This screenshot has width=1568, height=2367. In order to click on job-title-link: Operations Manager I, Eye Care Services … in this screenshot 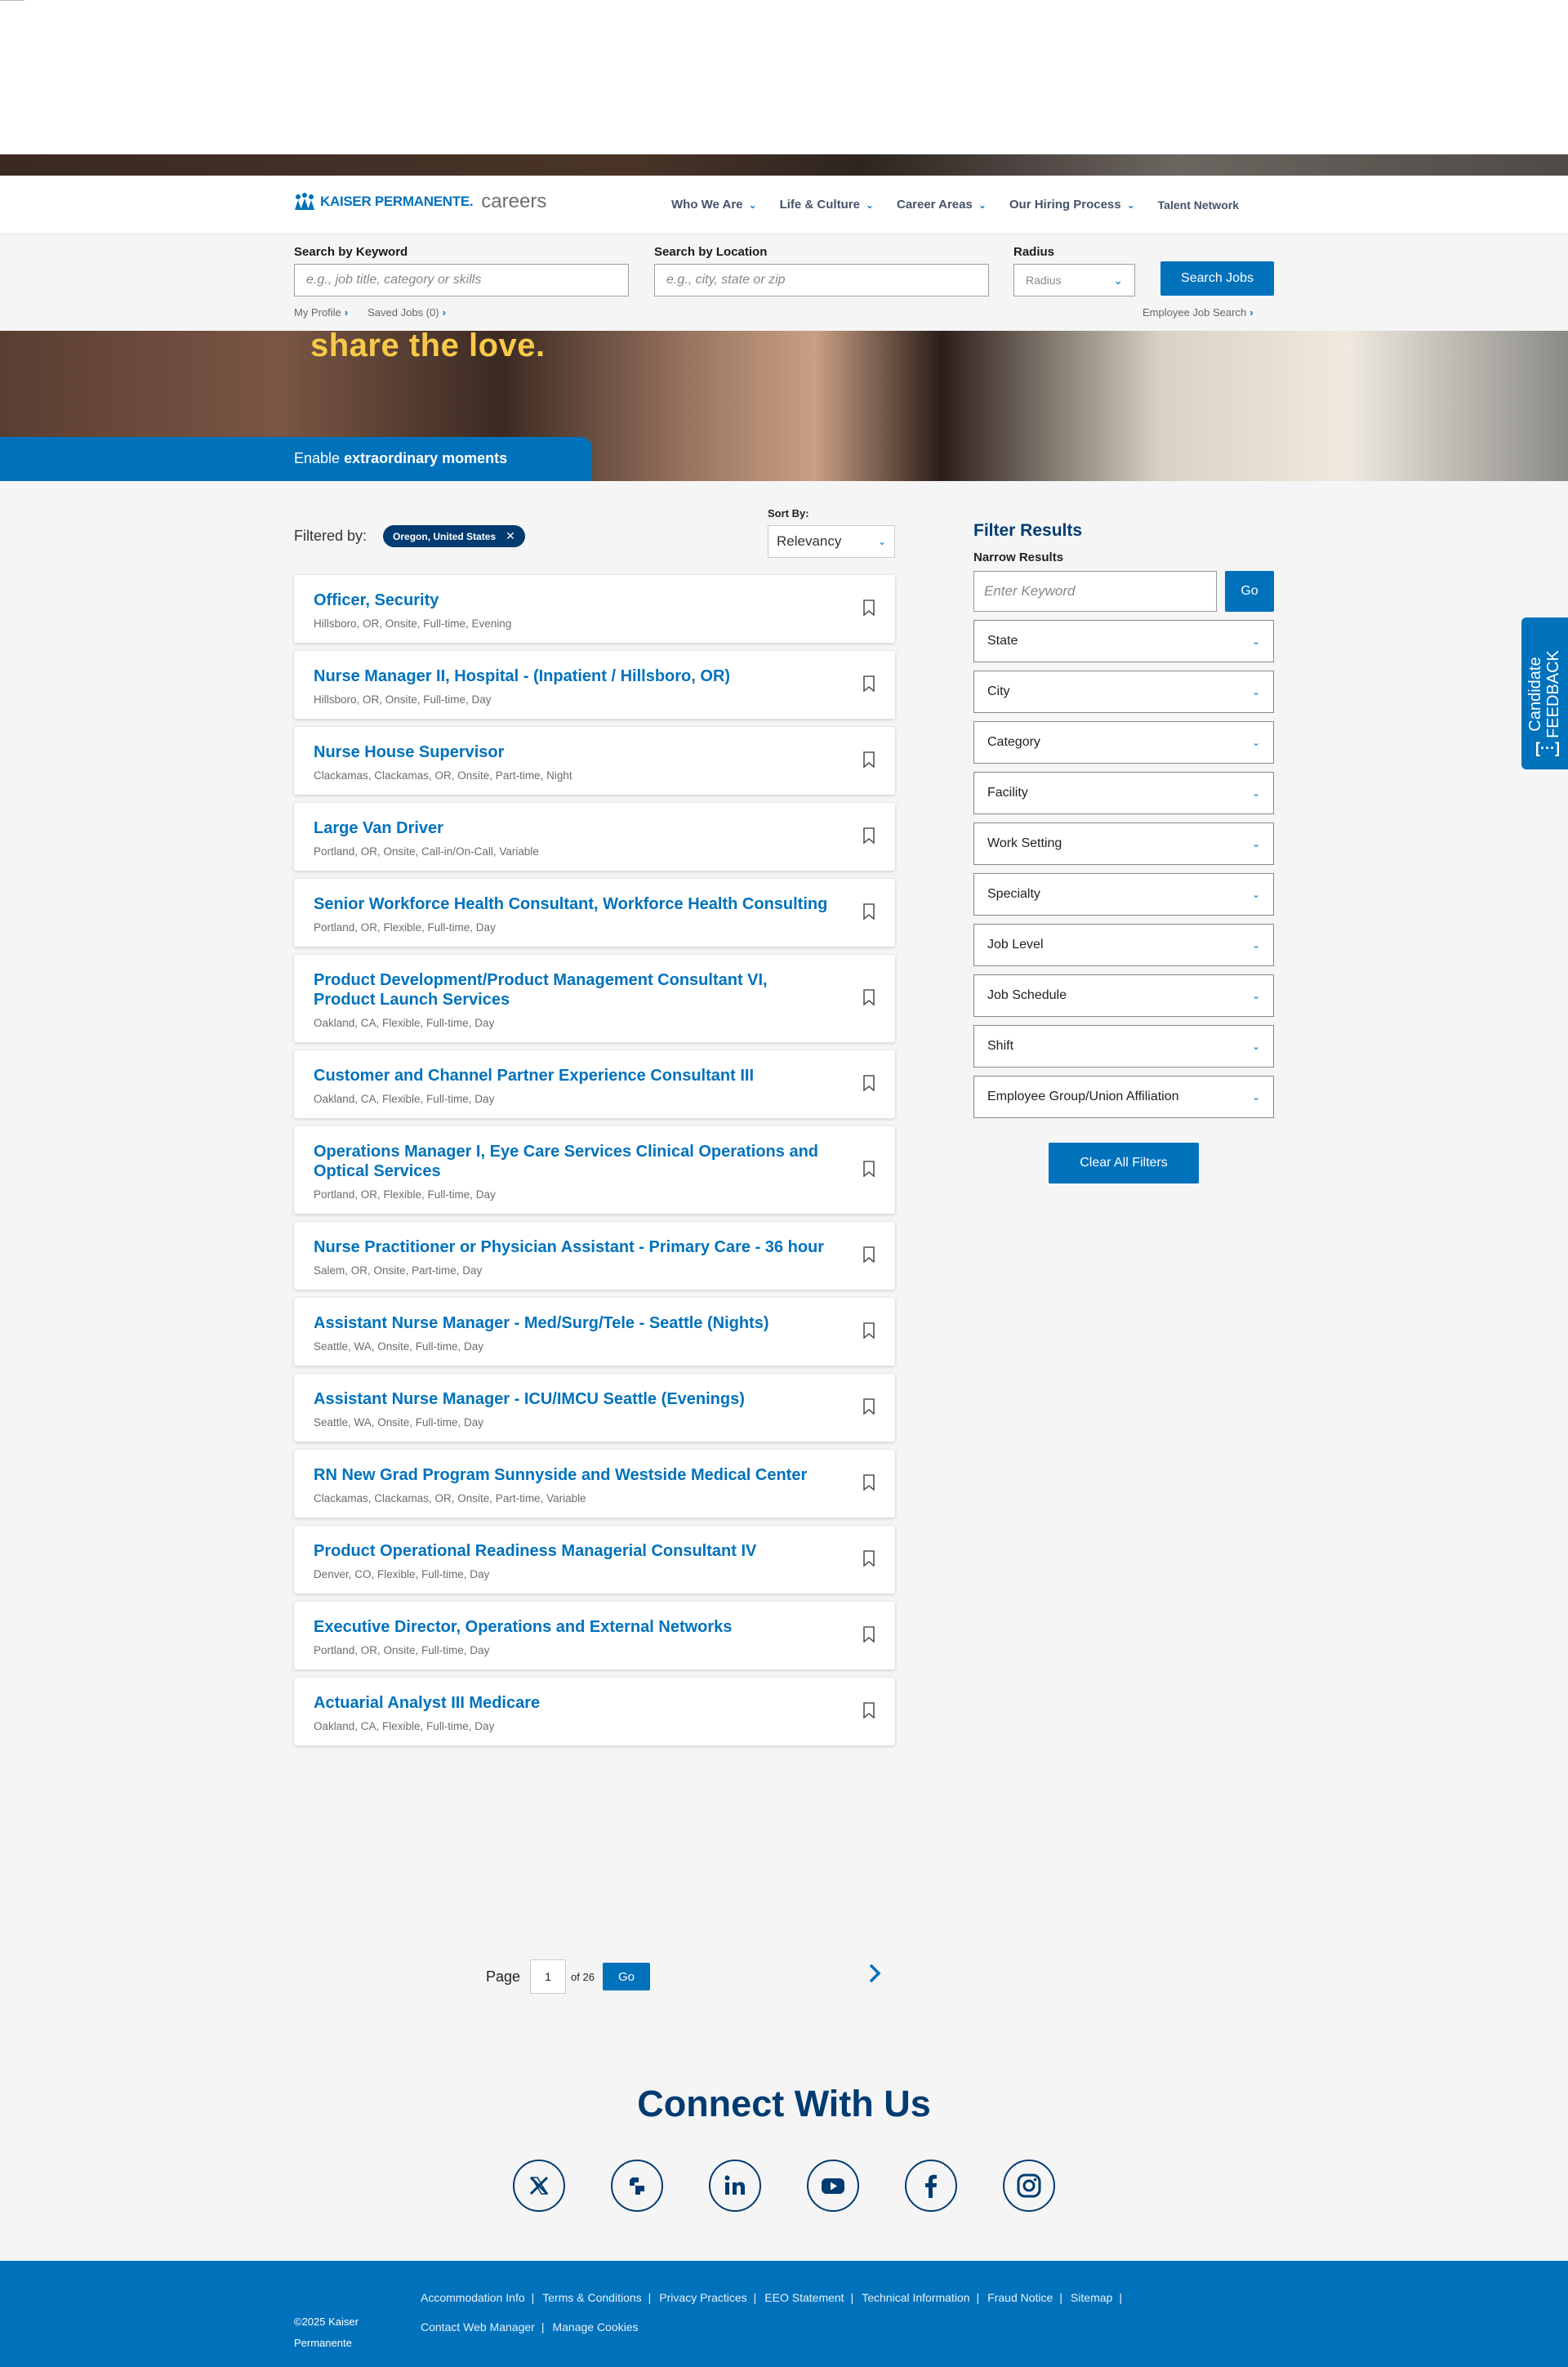, I will do `click(572, 1162)`.